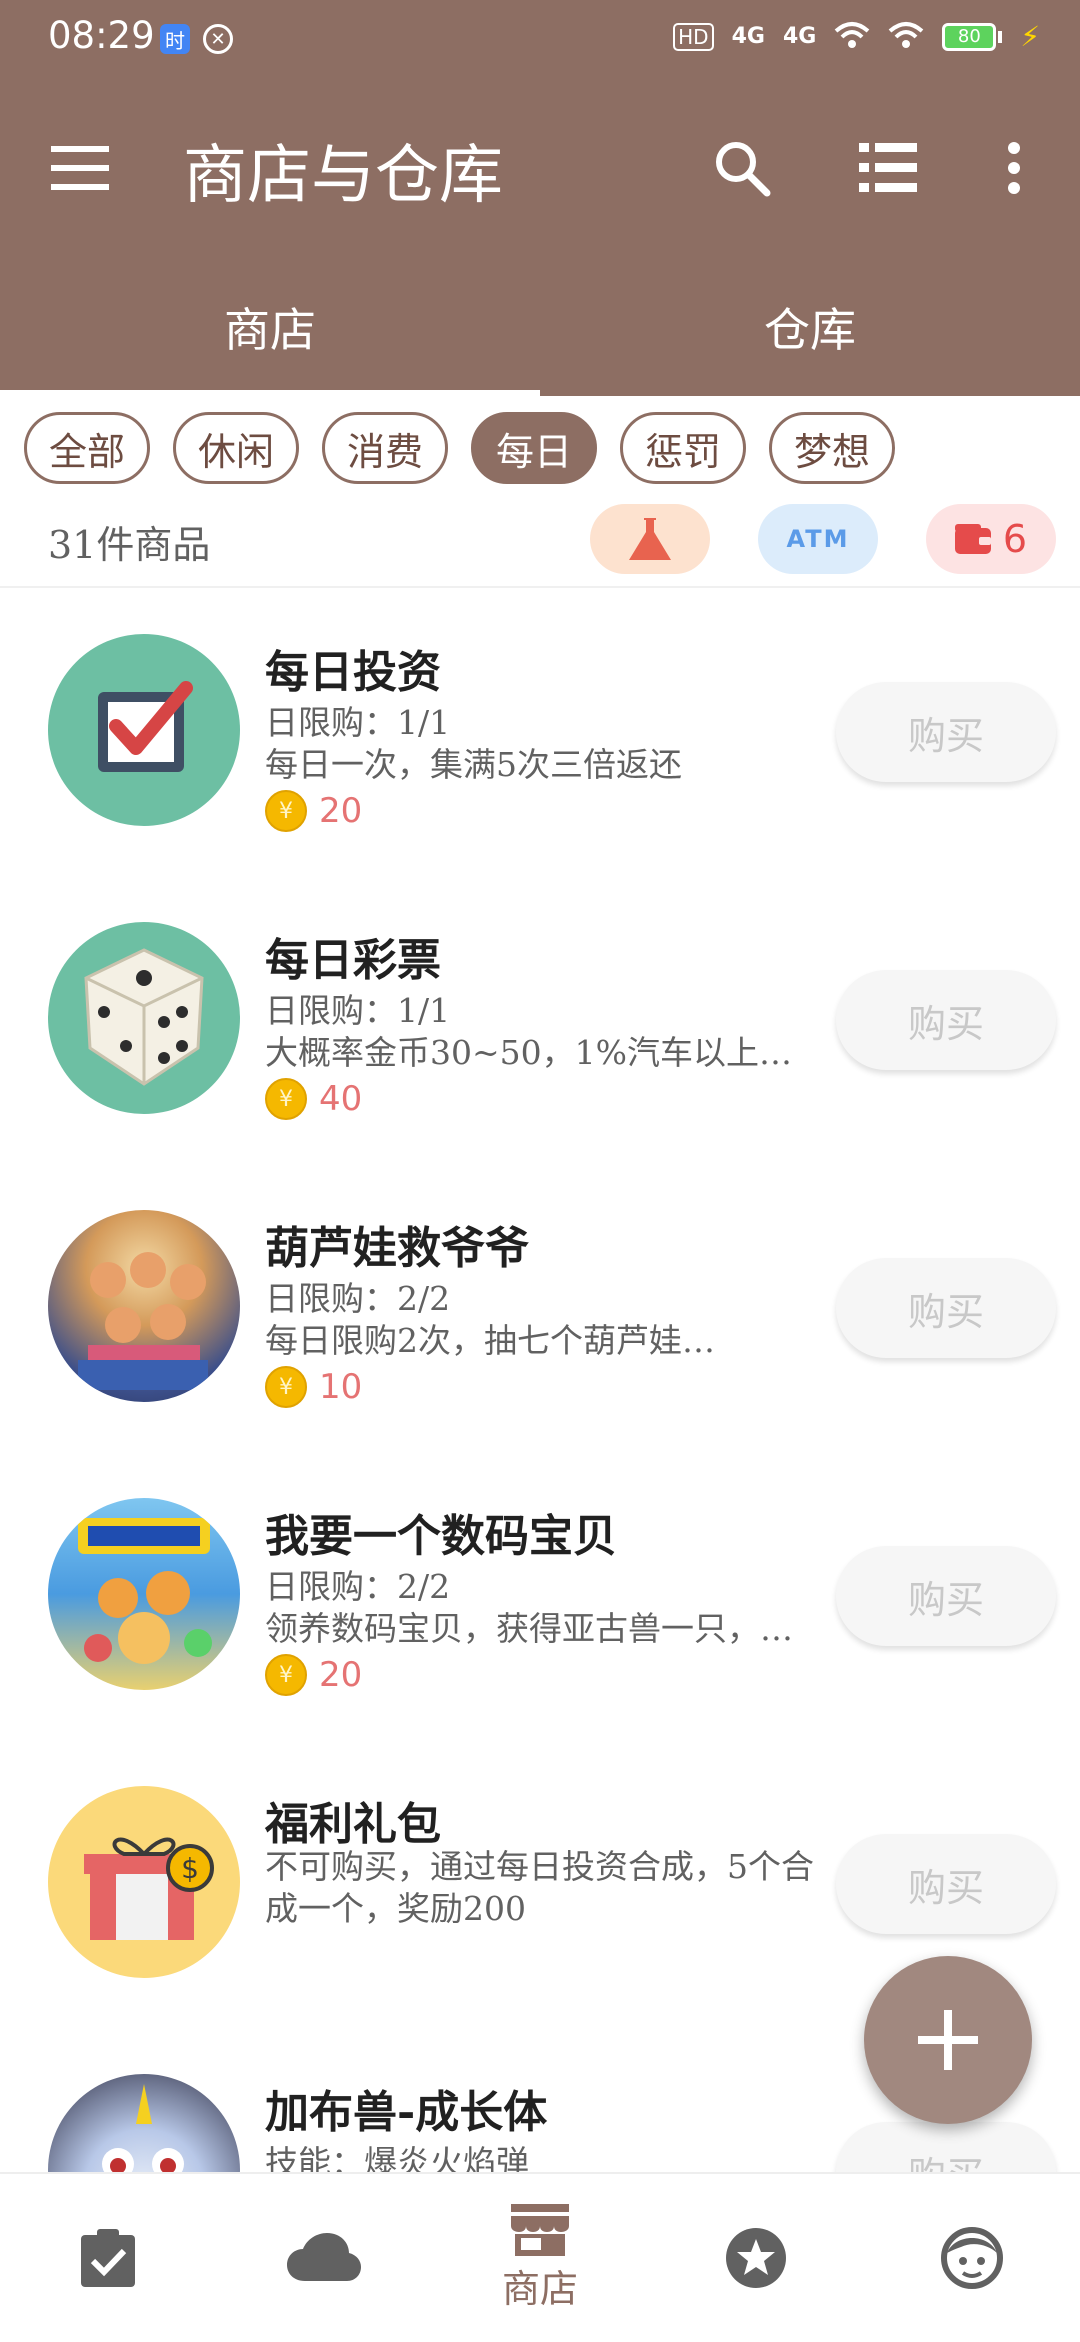  I want to click on tab-warehouse-label: 仓库, so click(810, 330).